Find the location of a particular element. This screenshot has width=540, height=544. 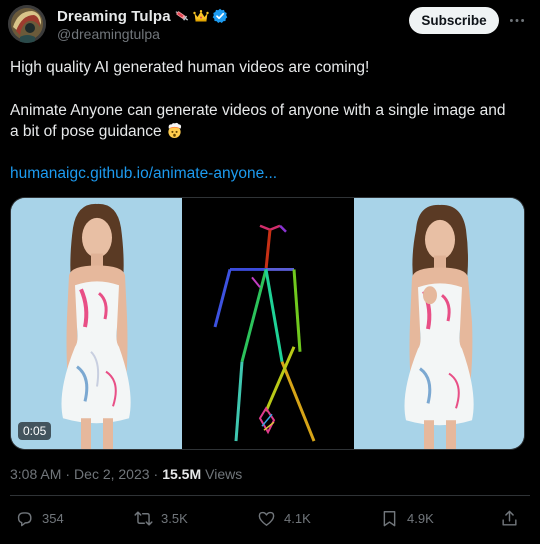

verified-badge-icon is located at coordinates (220, 16).